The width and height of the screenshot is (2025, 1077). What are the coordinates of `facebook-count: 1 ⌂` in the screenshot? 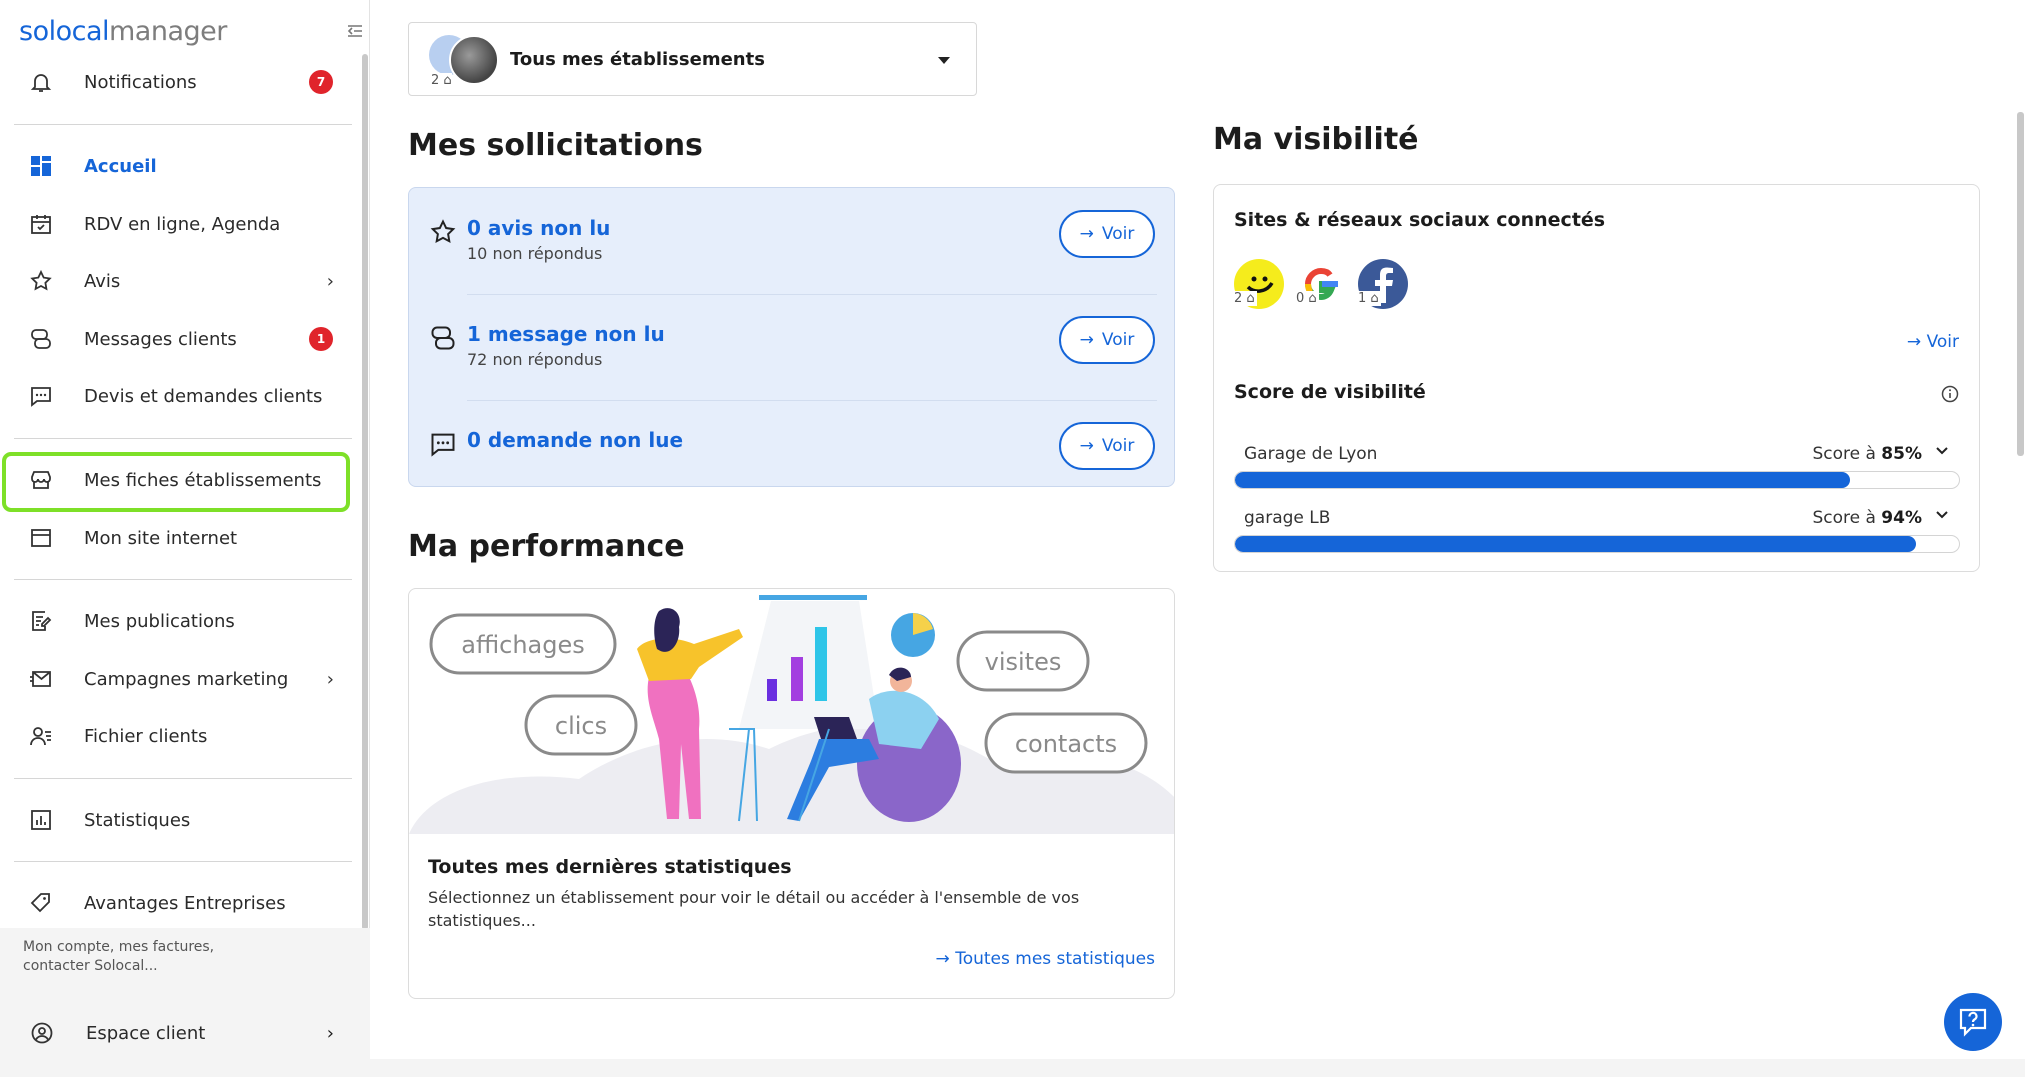 It's located at (1368, 298).